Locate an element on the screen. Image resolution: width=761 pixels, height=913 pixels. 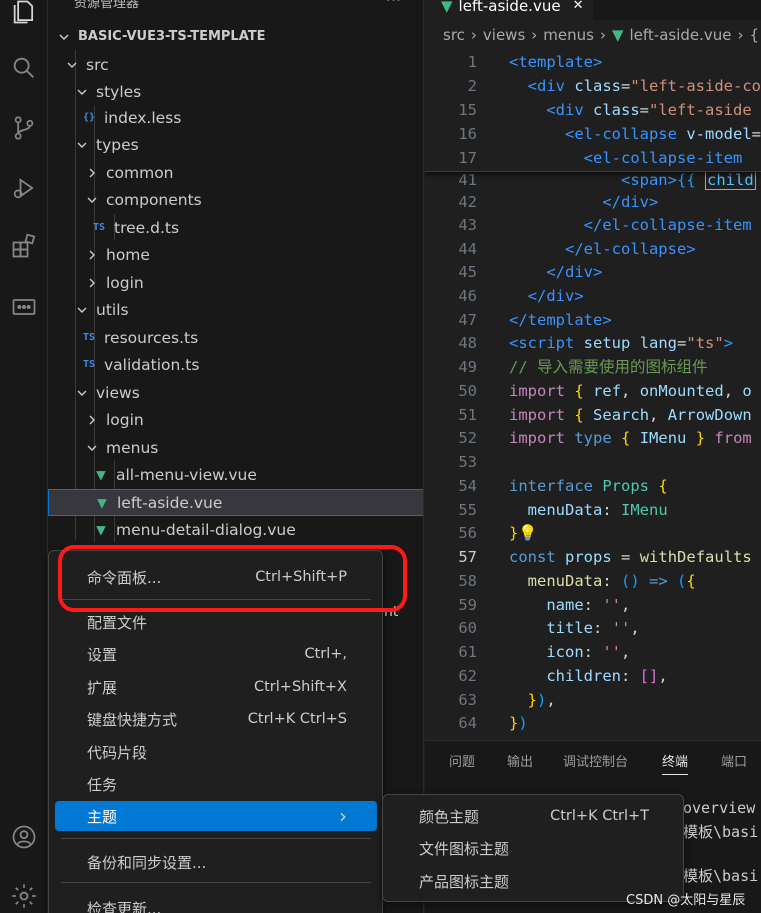
tree-folder-components: components is located at coordinates (235, 199).